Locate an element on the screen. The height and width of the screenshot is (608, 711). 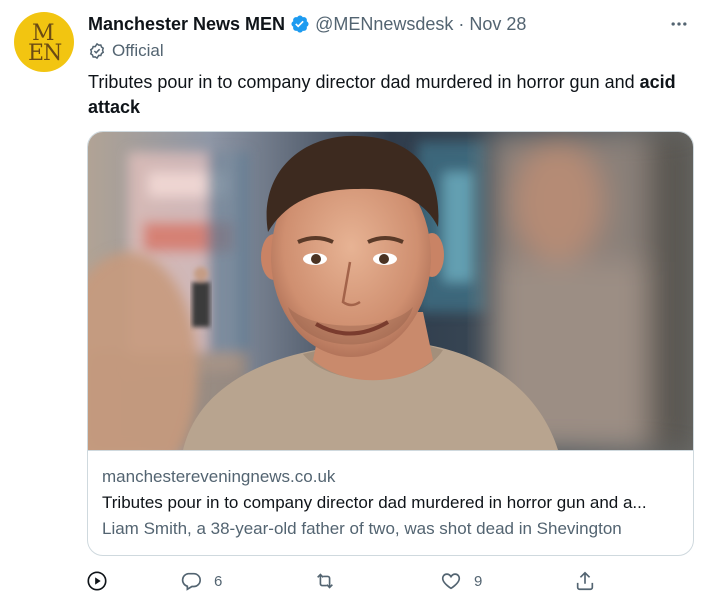
tweet-date: Nov 28 is located at coordinates (497, 24).